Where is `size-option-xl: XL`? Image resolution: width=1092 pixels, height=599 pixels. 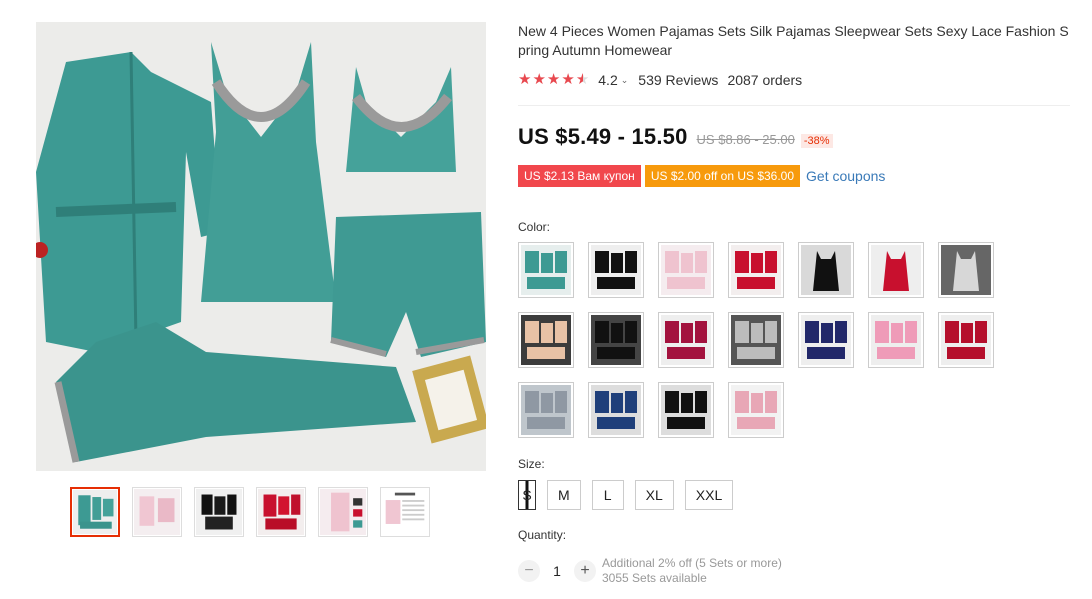 size-option-xl: XL is located at coordinates (654, 495).